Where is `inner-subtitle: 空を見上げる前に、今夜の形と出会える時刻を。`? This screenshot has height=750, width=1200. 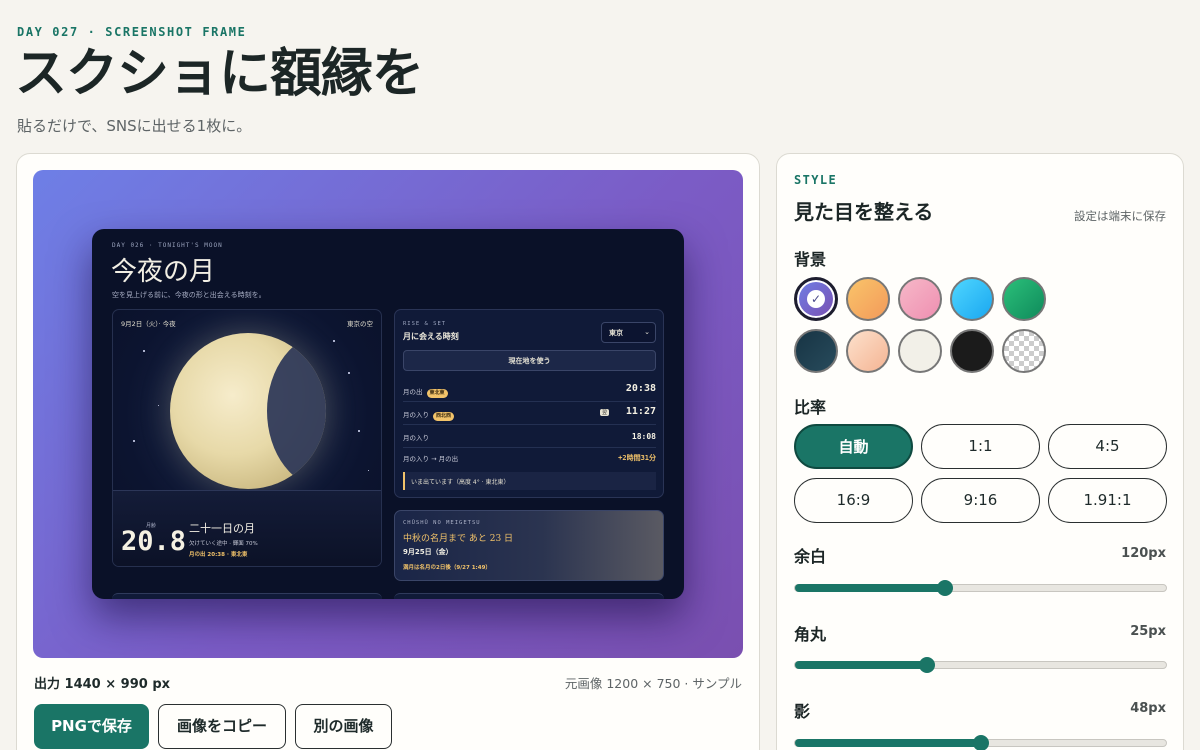
inner-subtitle: 空を見上げる前に、今夜の形と出会える時刻を。 is located at coordinates (189, 295).